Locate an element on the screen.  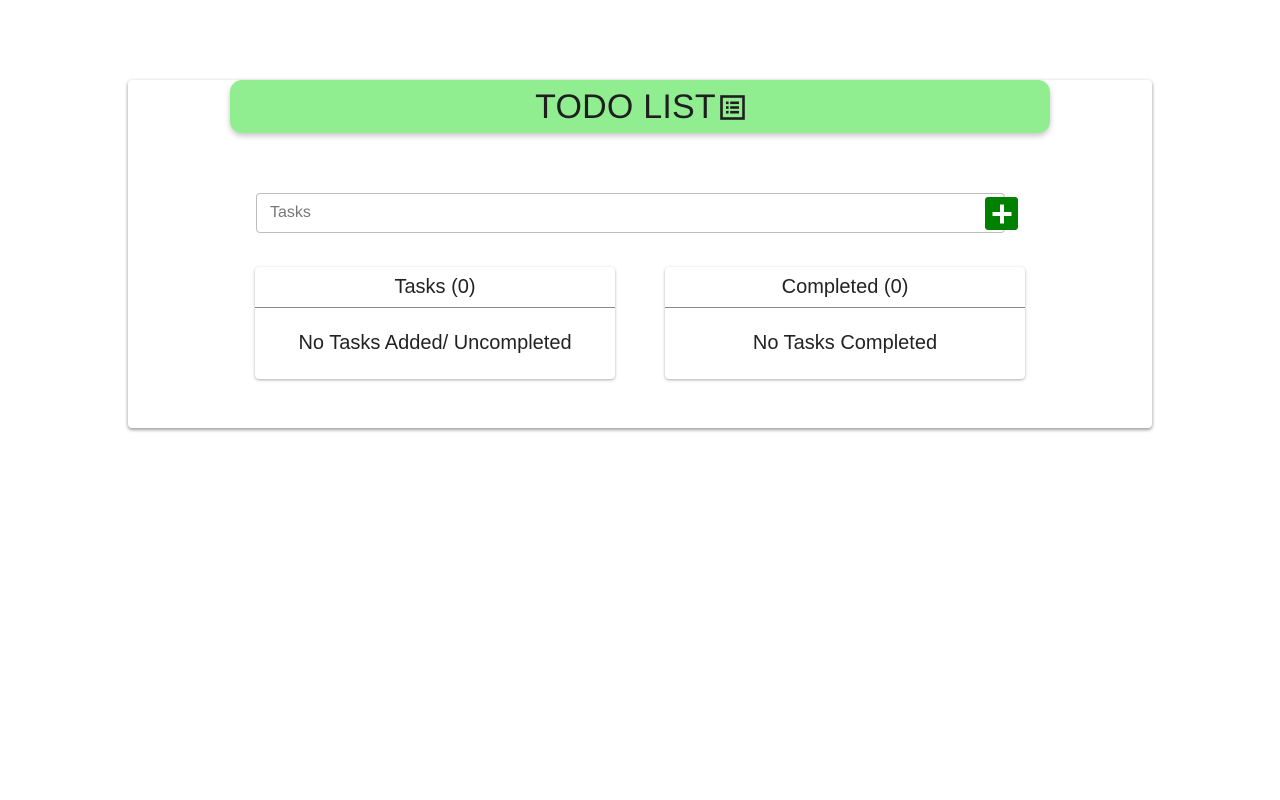
task-input is located at coordinates (630, 213).